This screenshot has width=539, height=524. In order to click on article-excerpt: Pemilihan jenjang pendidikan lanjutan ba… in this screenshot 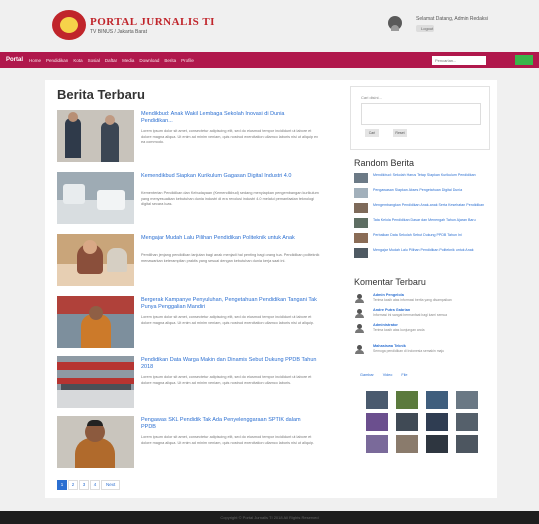, I will do `click(230, 258)`.